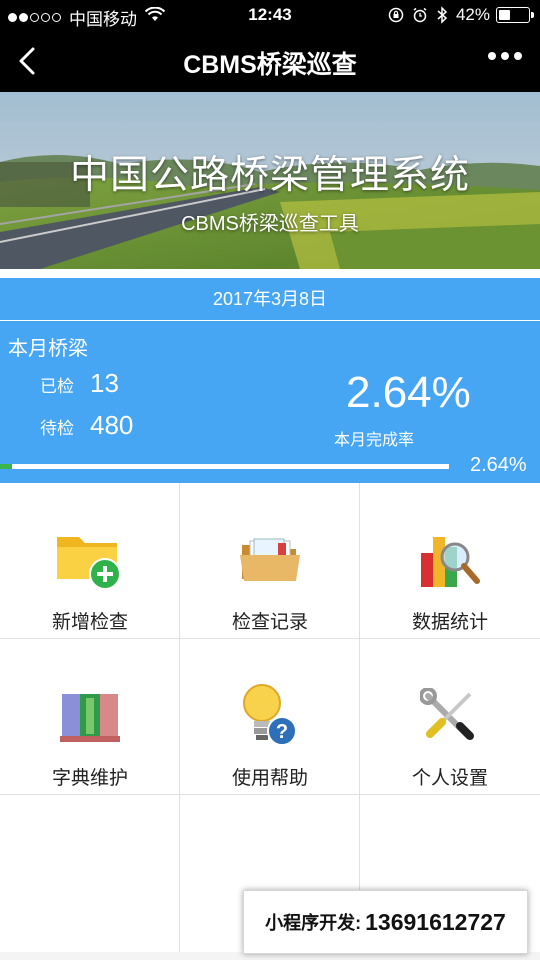  I want to click on folder-add-icon, so click(89, 563).